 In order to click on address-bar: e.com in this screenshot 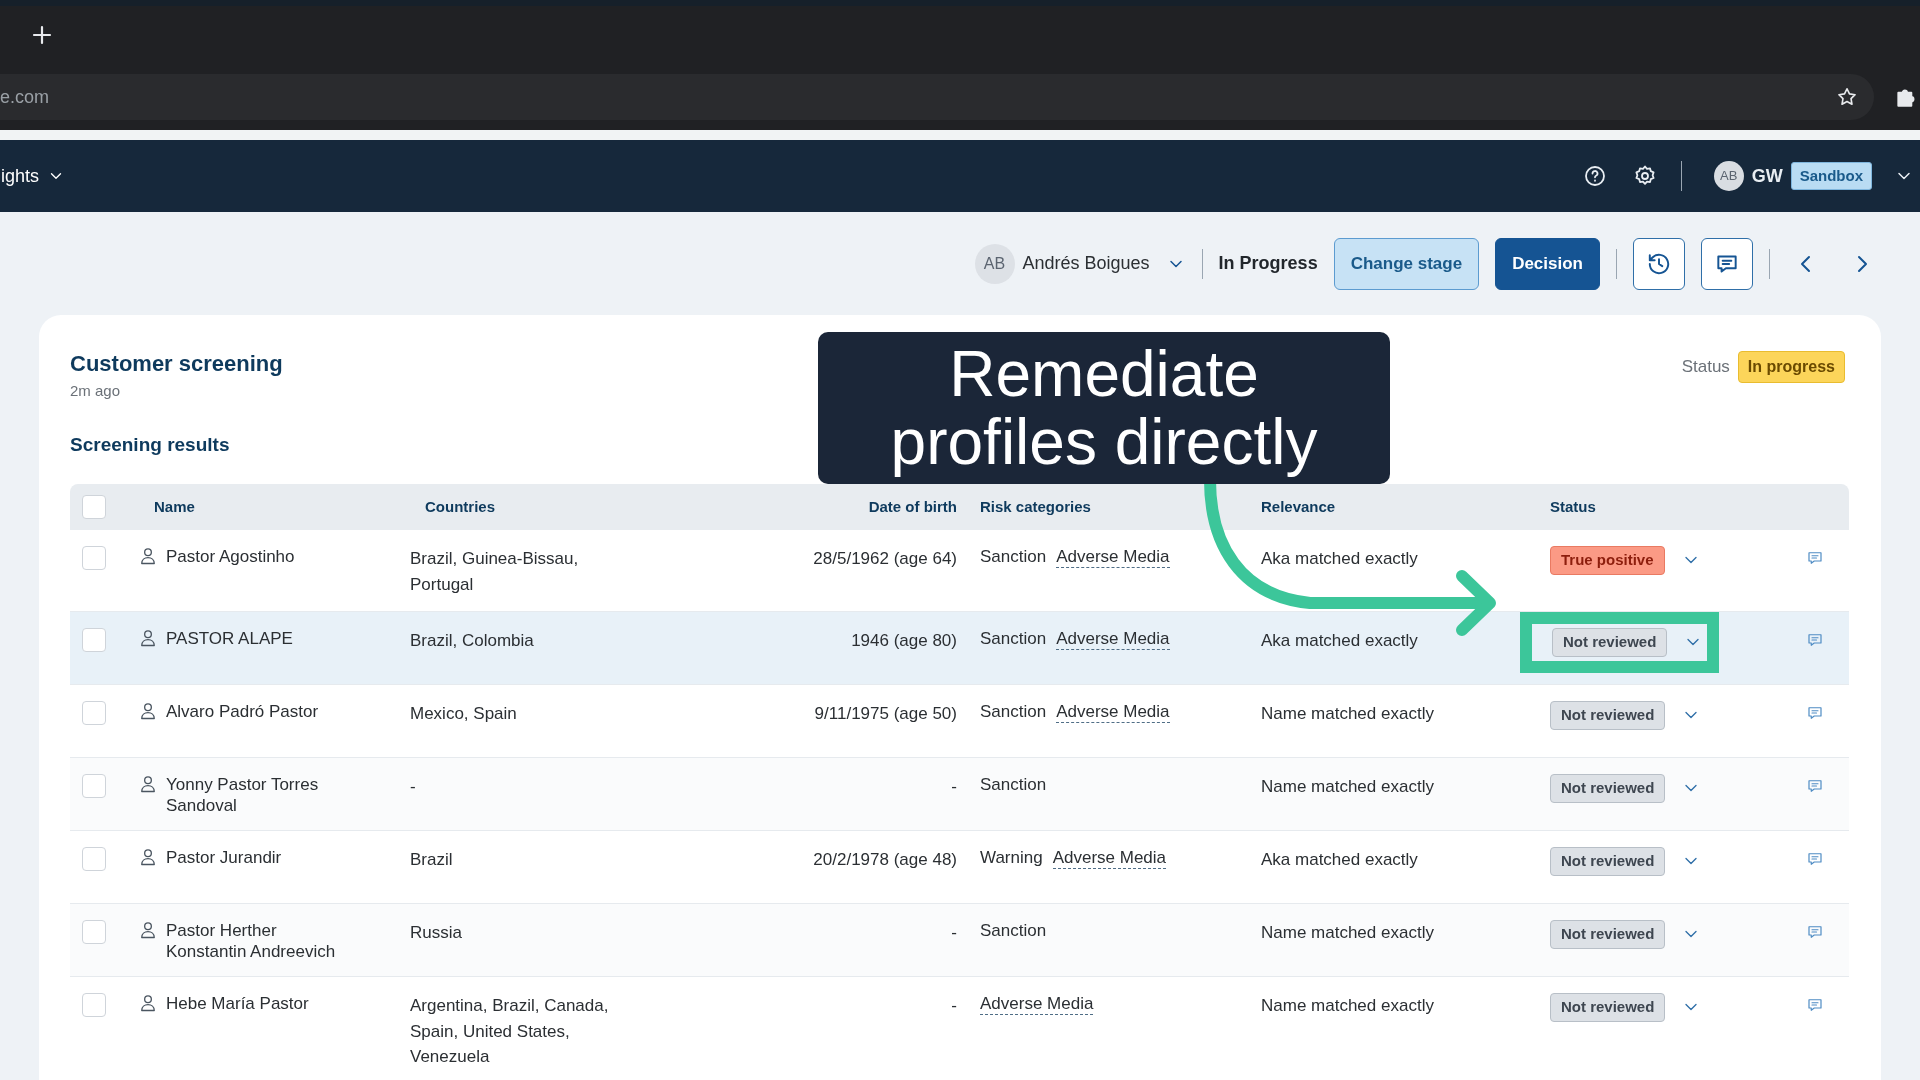, I will do `click(937, 97)`.